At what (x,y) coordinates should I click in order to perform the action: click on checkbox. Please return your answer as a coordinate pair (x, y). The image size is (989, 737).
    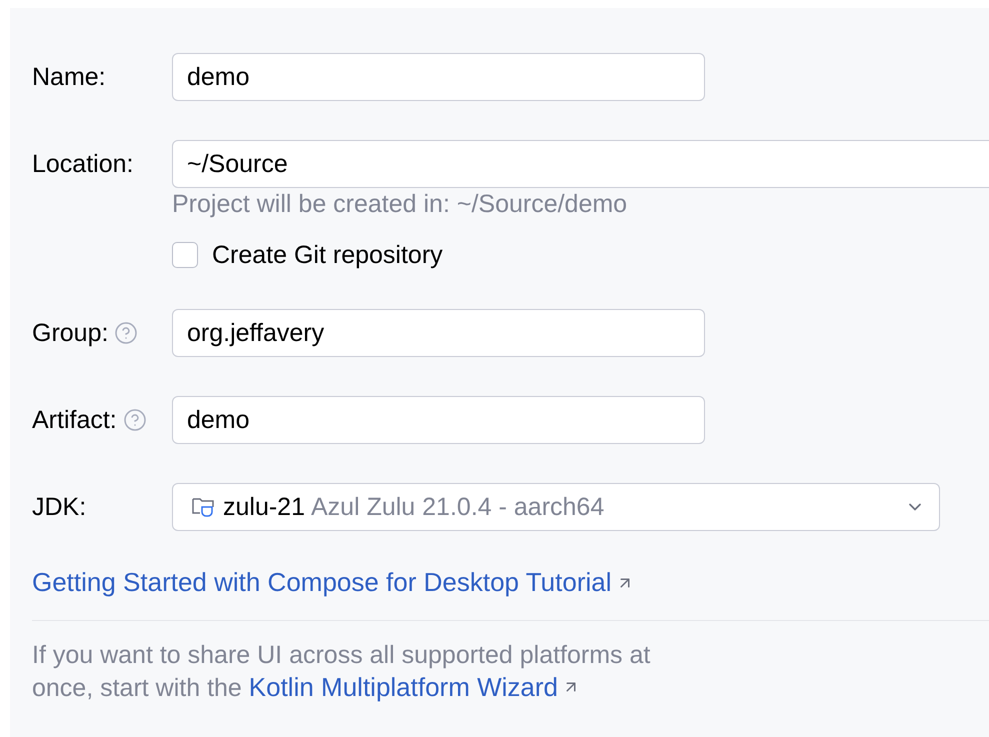
    Looking at the image, I should click on (185, 255).